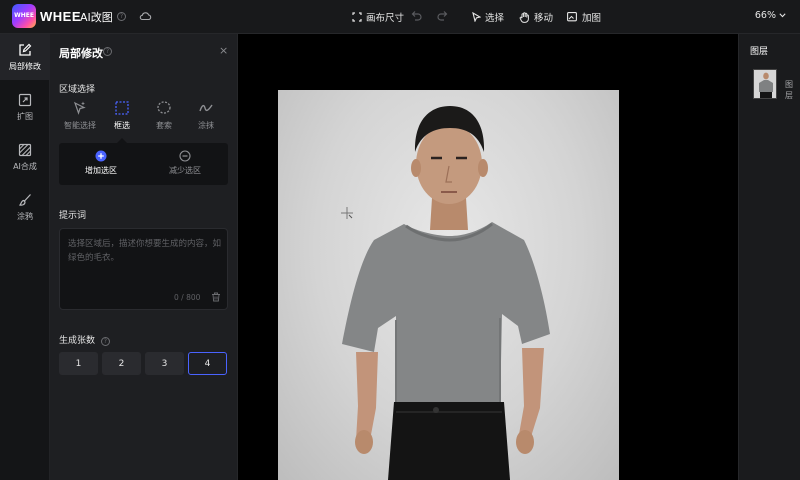  What do you see at coordinates (782, 15) in the screenshot?
I see `chevron-down-icon` at bounding box center [782, 15].